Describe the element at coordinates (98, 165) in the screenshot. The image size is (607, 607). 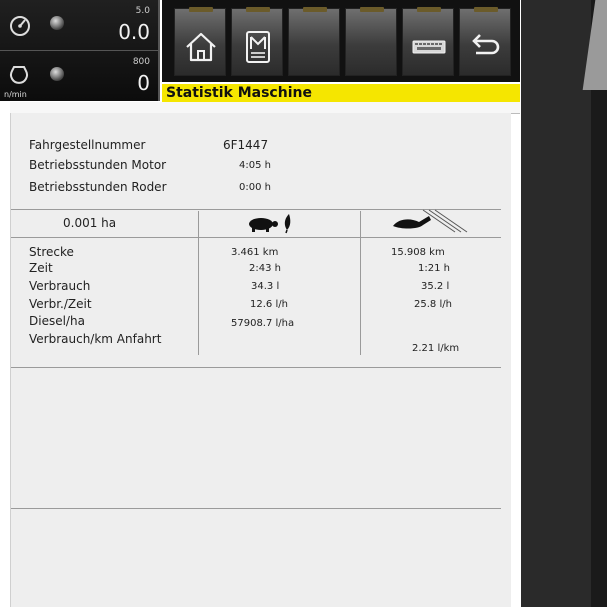
I see `info-label: Betriebsstunden Motor` at that location.